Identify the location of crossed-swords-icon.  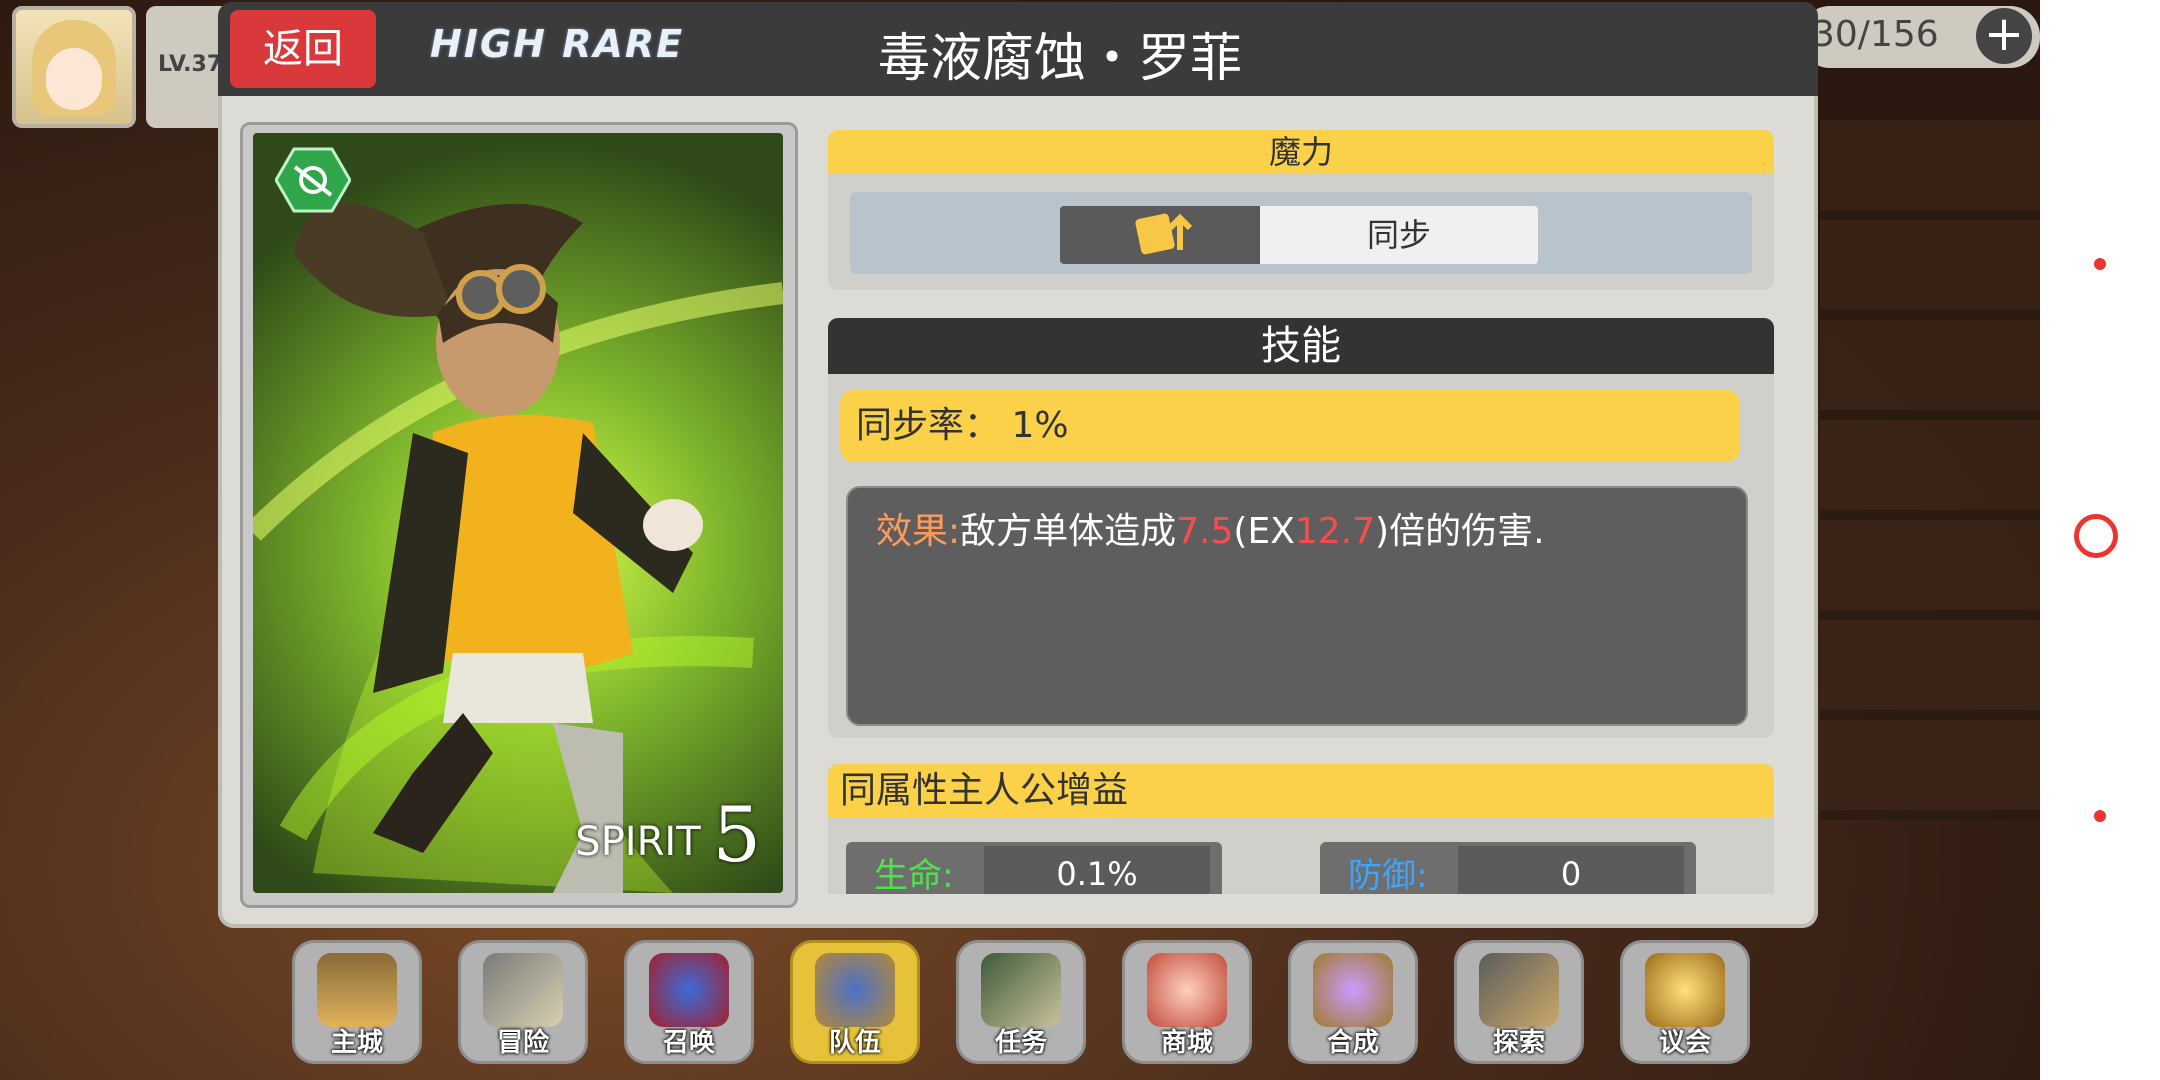
(523, 990).